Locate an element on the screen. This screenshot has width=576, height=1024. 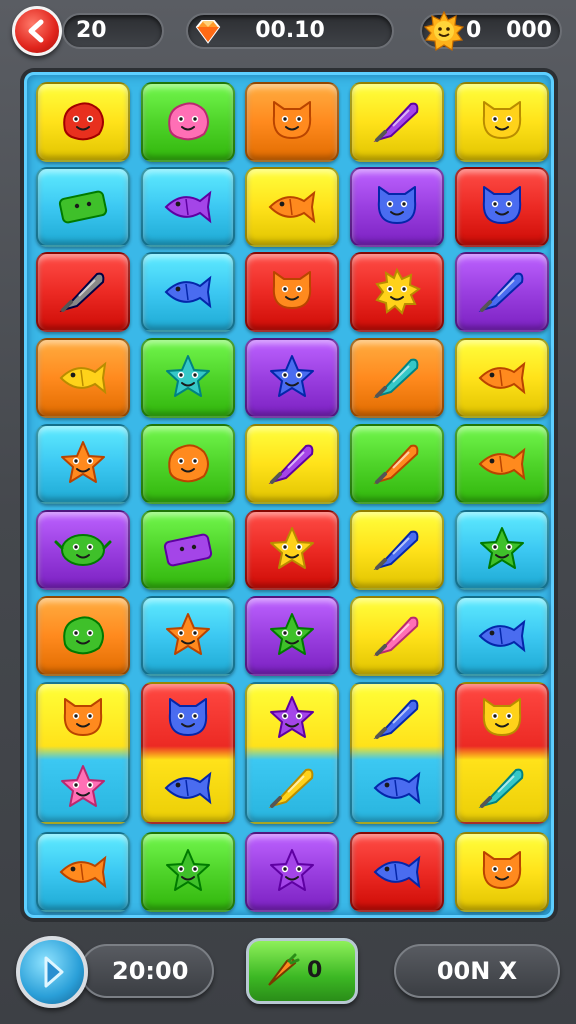
tile-r2-c5 is located at coordinates (502, 207).